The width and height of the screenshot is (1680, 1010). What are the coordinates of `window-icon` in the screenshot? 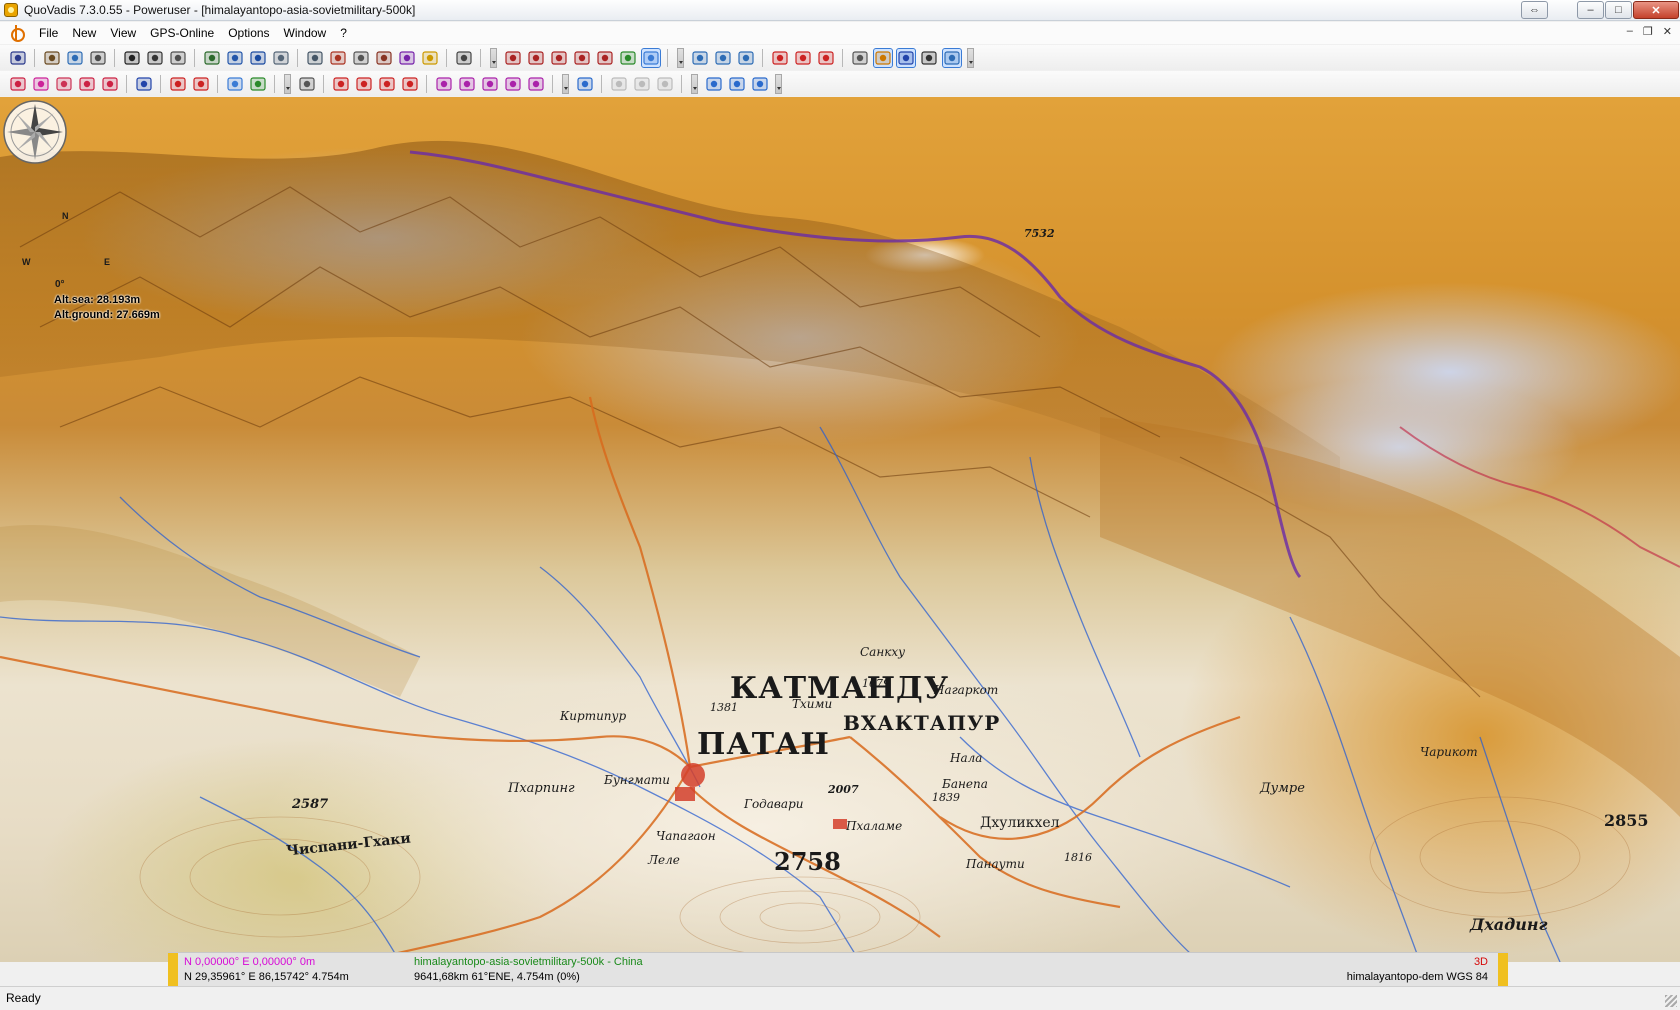 It's located at (951, 57).